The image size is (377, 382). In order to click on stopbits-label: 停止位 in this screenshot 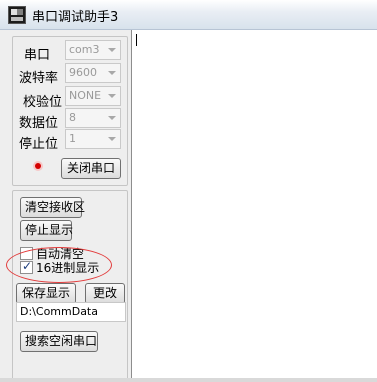, I will do `click(38, 144)`.